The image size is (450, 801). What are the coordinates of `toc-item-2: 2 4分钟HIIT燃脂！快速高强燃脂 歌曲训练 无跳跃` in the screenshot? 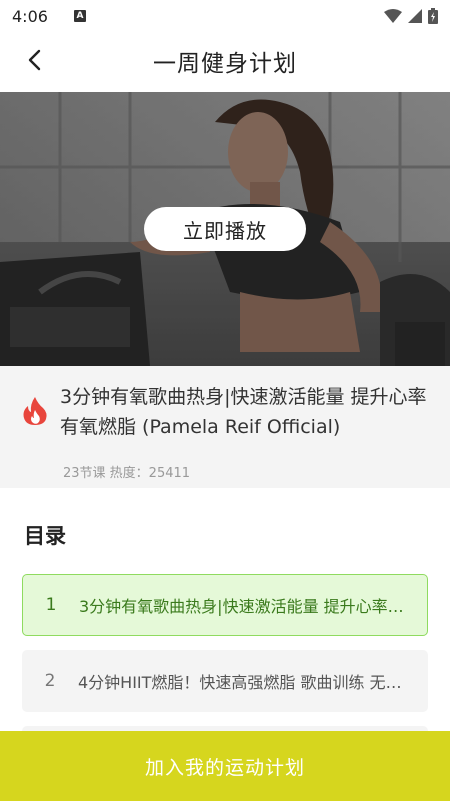 It's located at (225, 681).